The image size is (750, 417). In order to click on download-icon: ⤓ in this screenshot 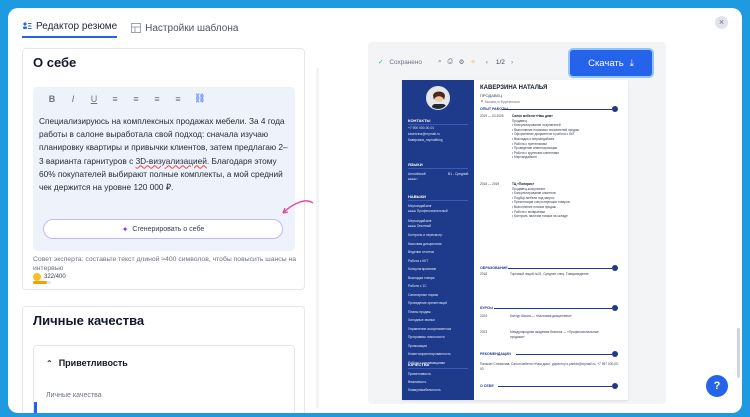, I will do `click(631, 63)`.